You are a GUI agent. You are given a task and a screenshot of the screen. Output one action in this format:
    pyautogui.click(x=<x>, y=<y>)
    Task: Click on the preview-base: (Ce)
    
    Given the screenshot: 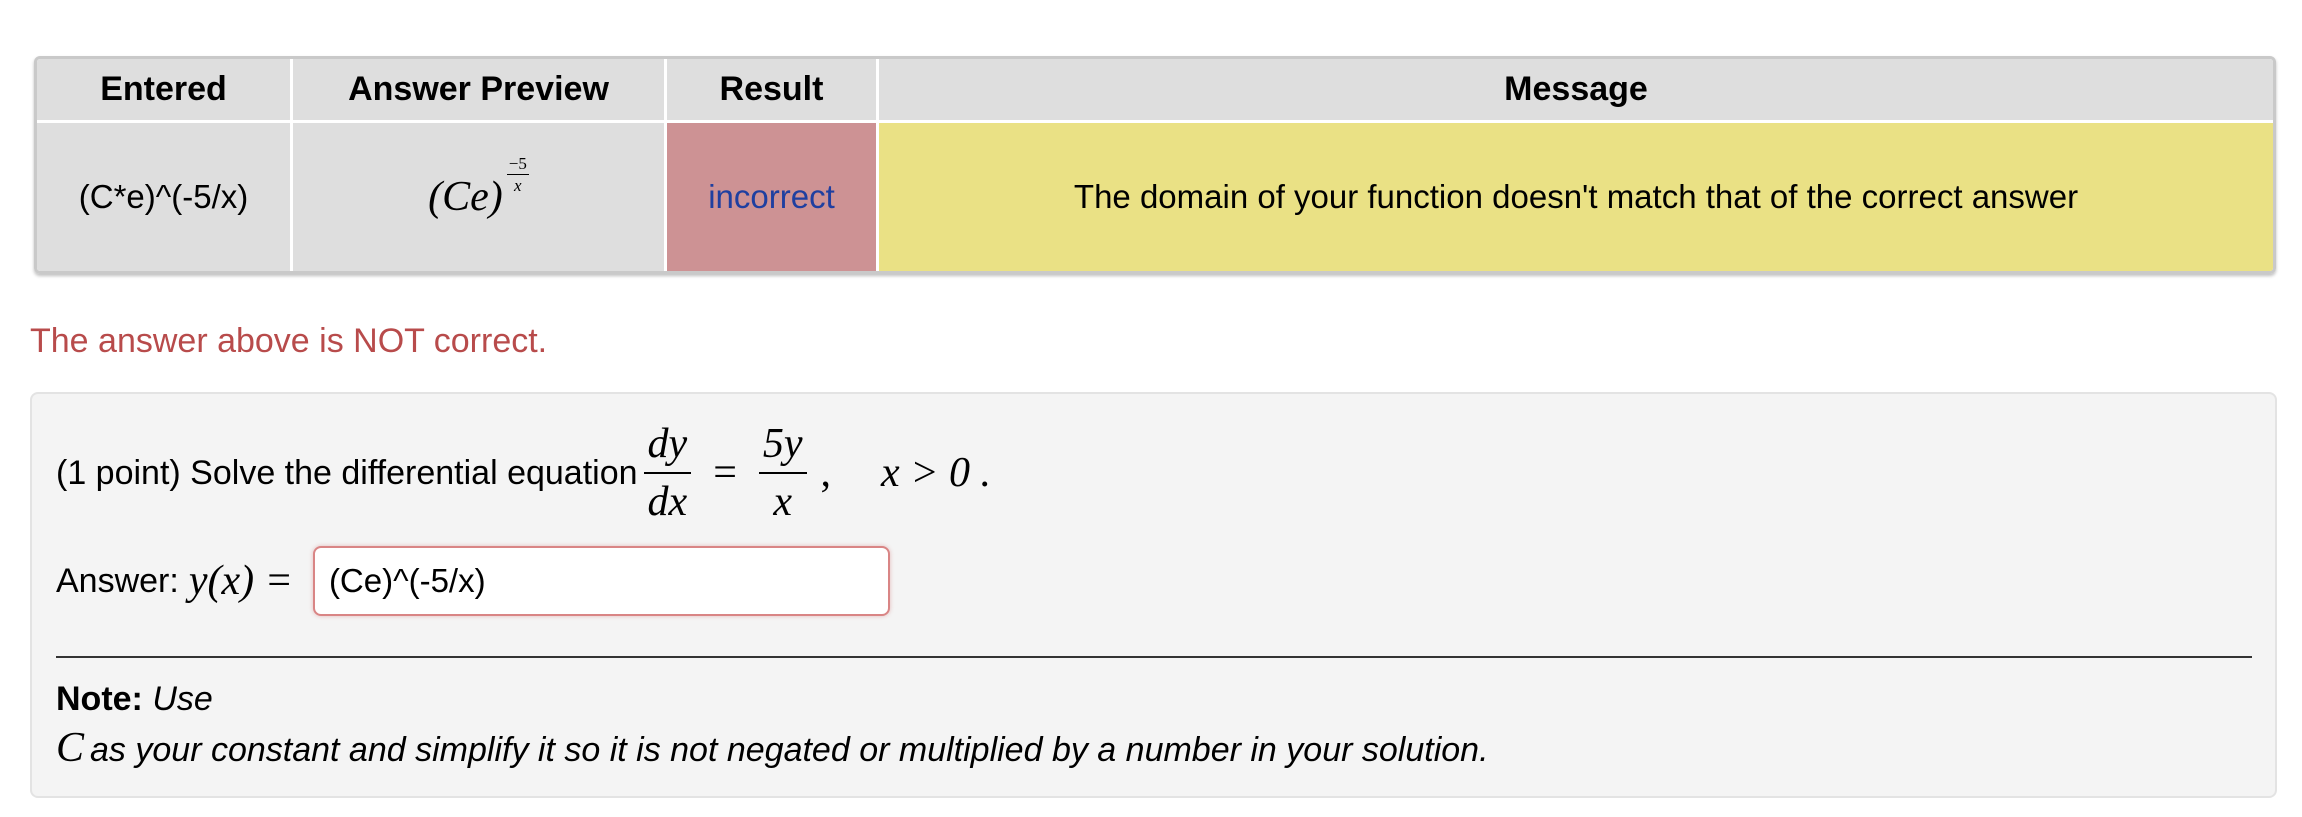 What is the action you would take?
    pyautogui.click(x=465, y=197)
    